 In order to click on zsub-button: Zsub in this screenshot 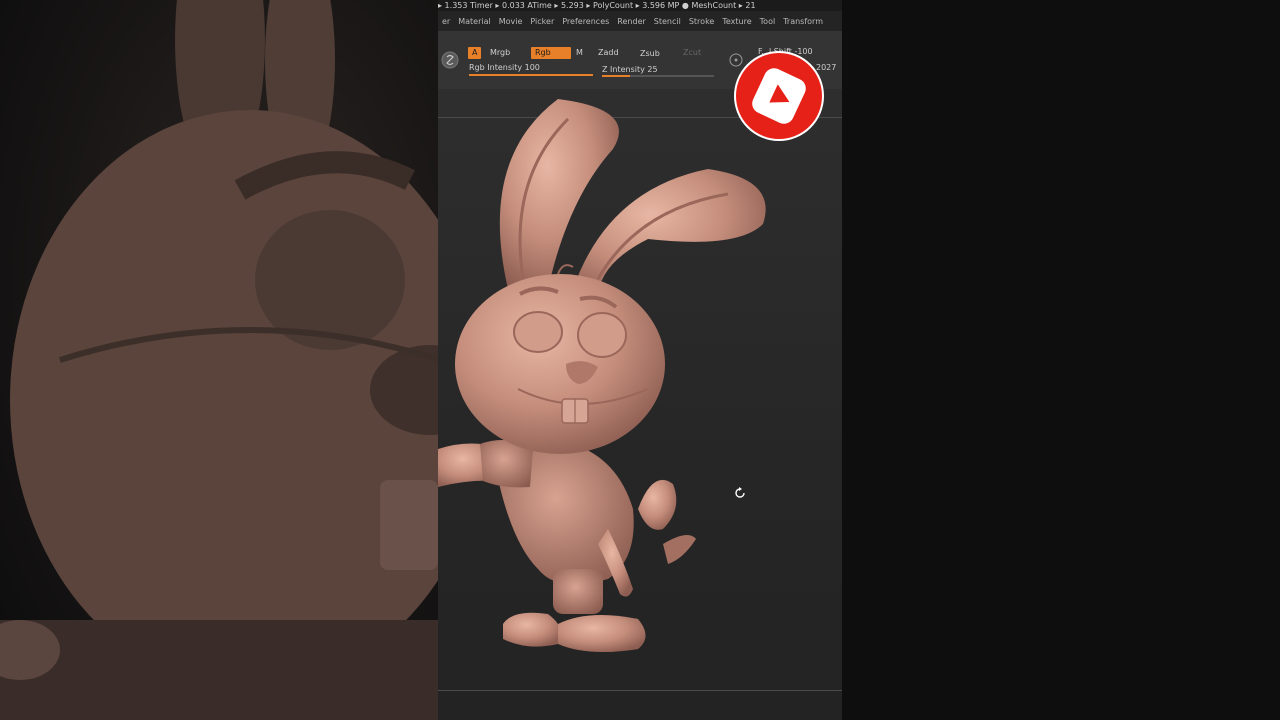, I will do `click(650, 54)`.